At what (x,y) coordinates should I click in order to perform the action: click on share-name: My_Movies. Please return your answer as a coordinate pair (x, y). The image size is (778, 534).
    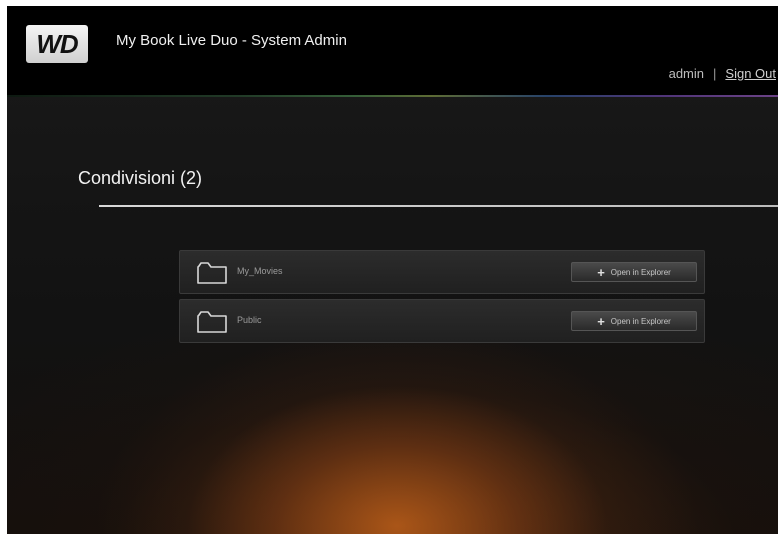
    Looking at the image, I should click on (260, 271).